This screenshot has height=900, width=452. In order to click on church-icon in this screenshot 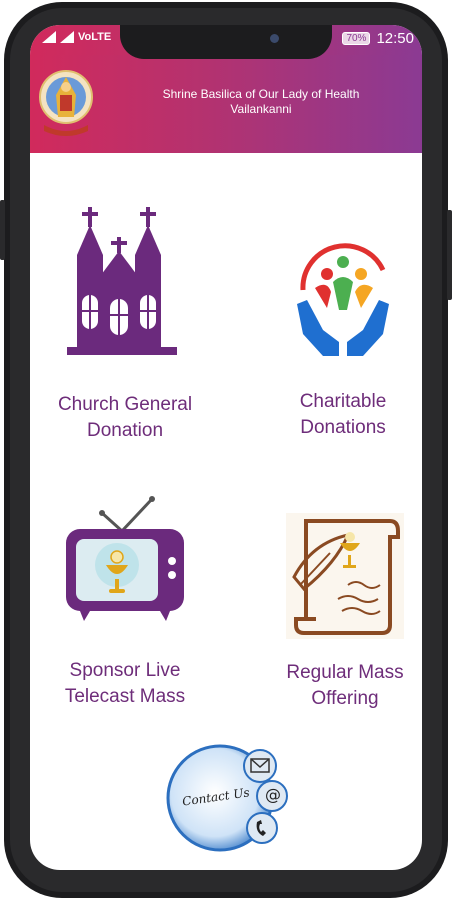, I will do `click(122, 281)`.